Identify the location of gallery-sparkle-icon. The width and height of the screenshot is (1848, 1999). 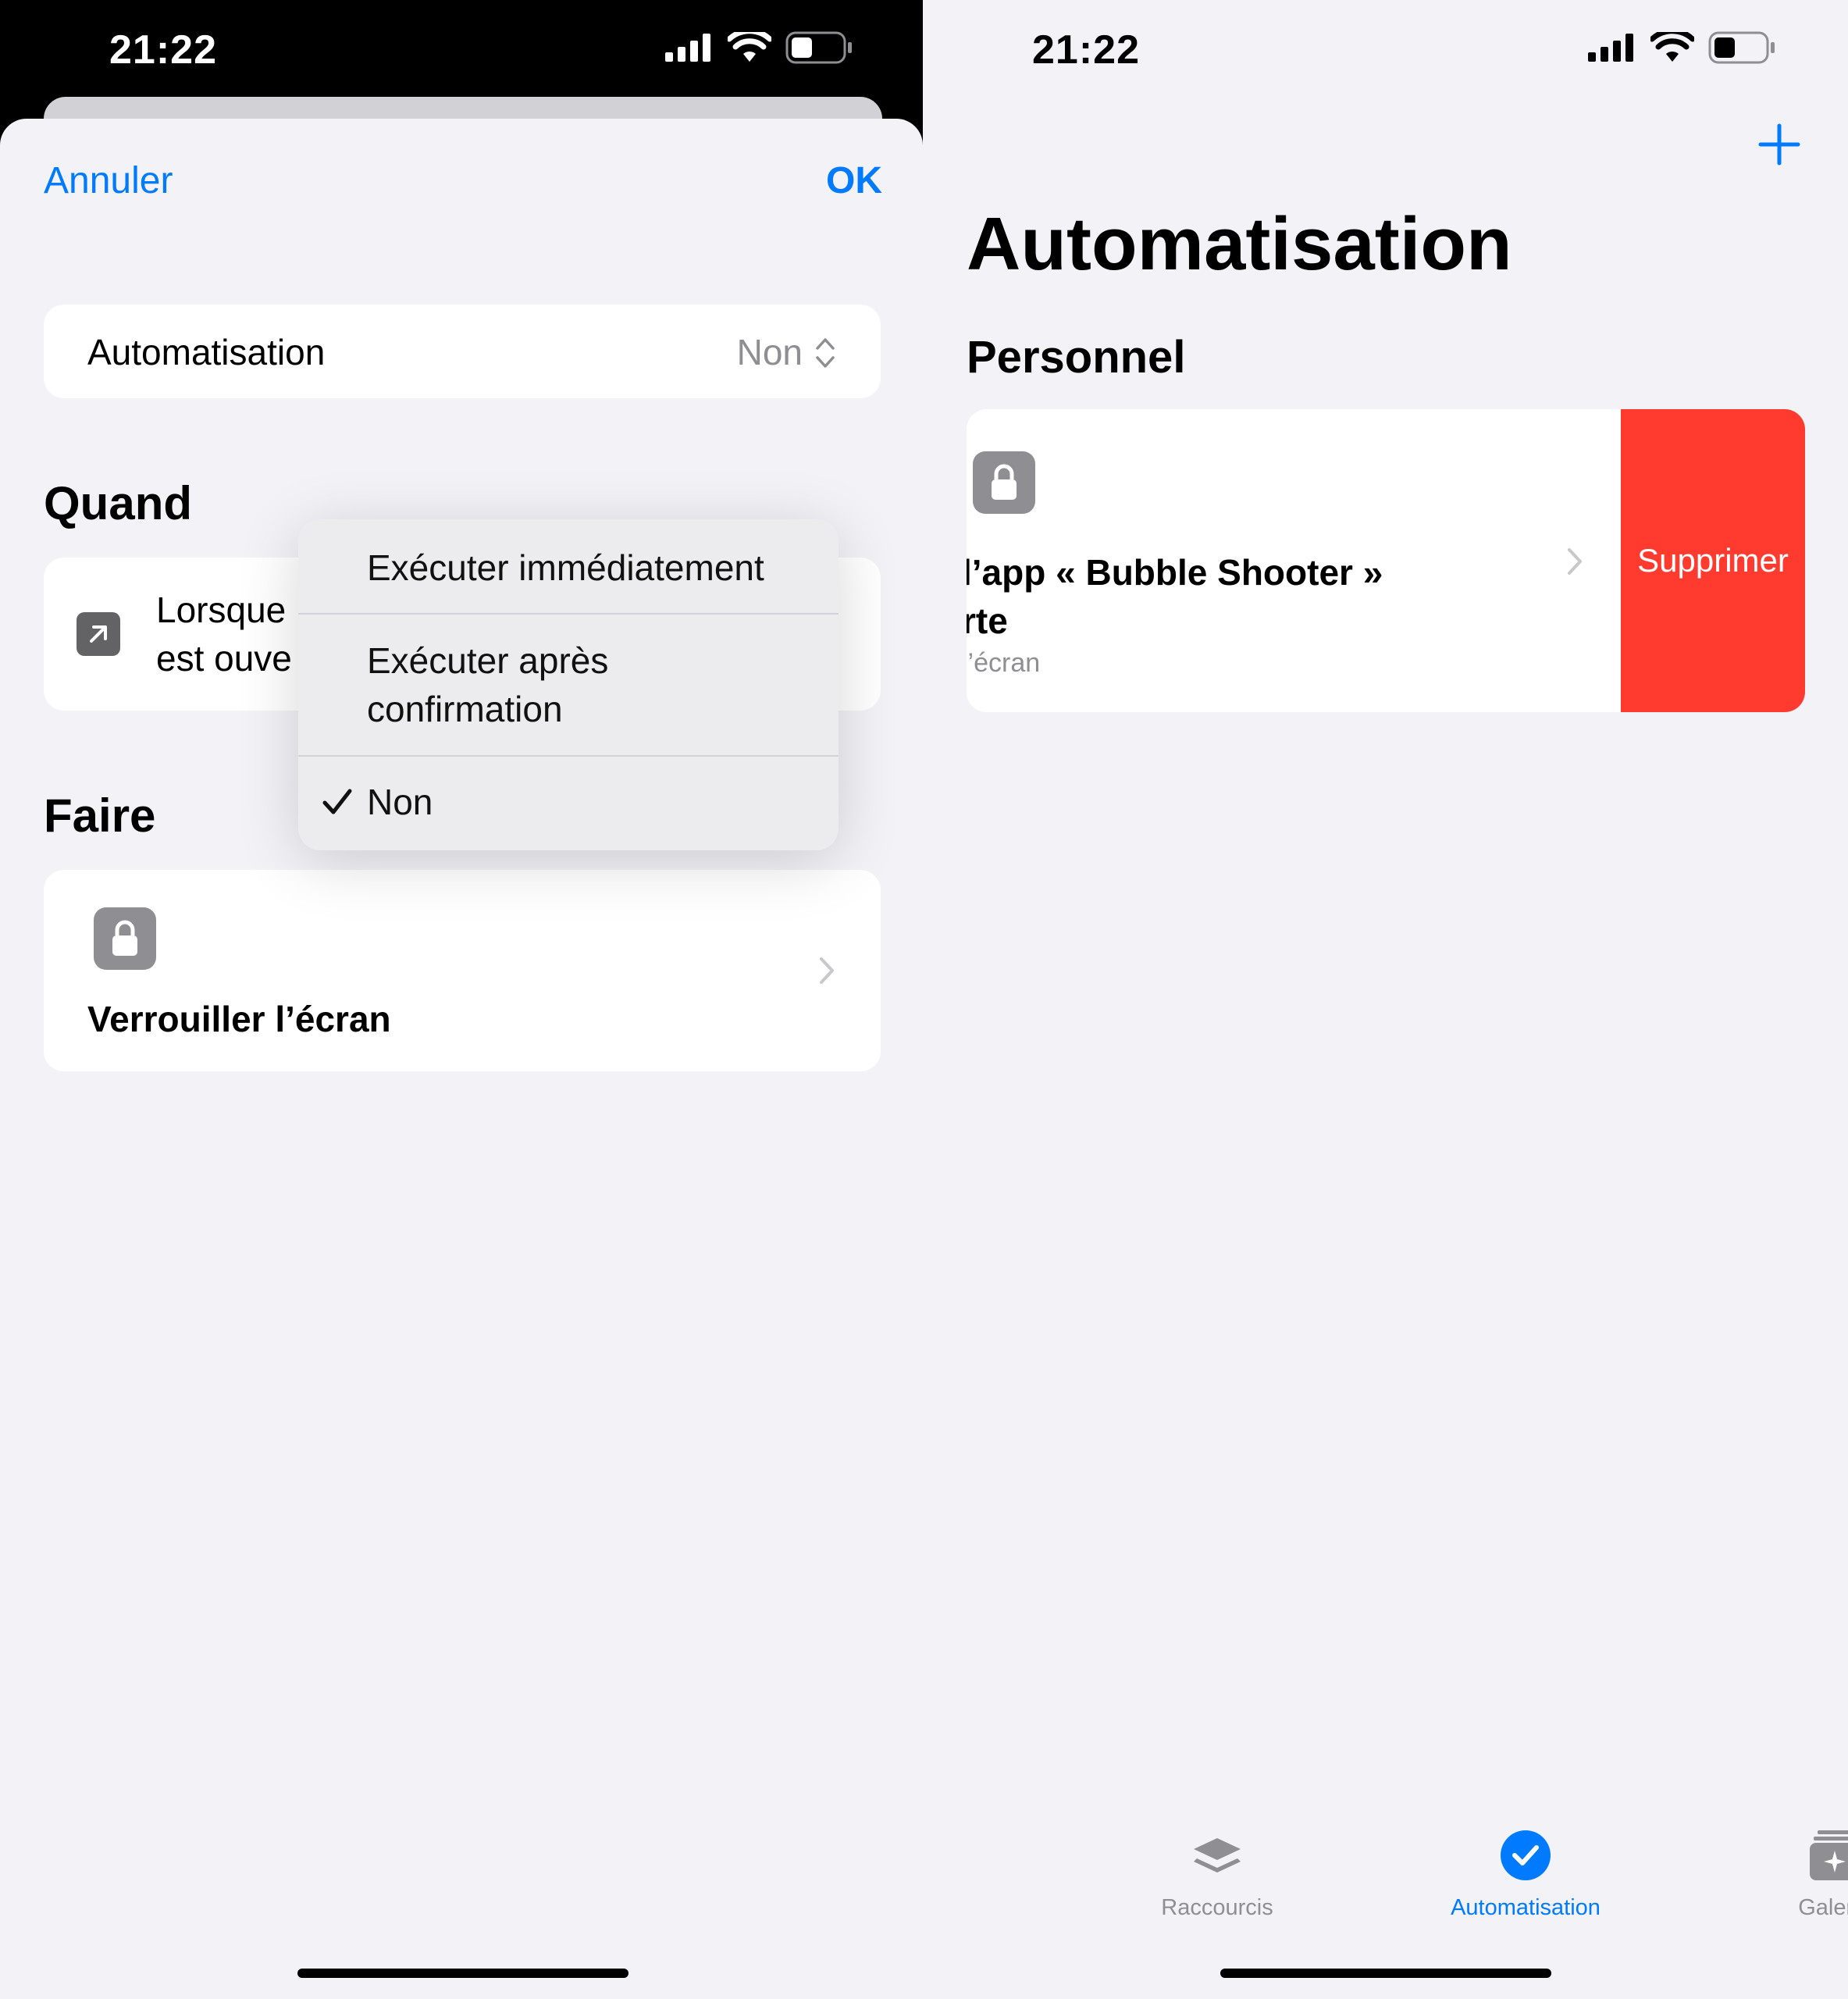
(1829, 1855).